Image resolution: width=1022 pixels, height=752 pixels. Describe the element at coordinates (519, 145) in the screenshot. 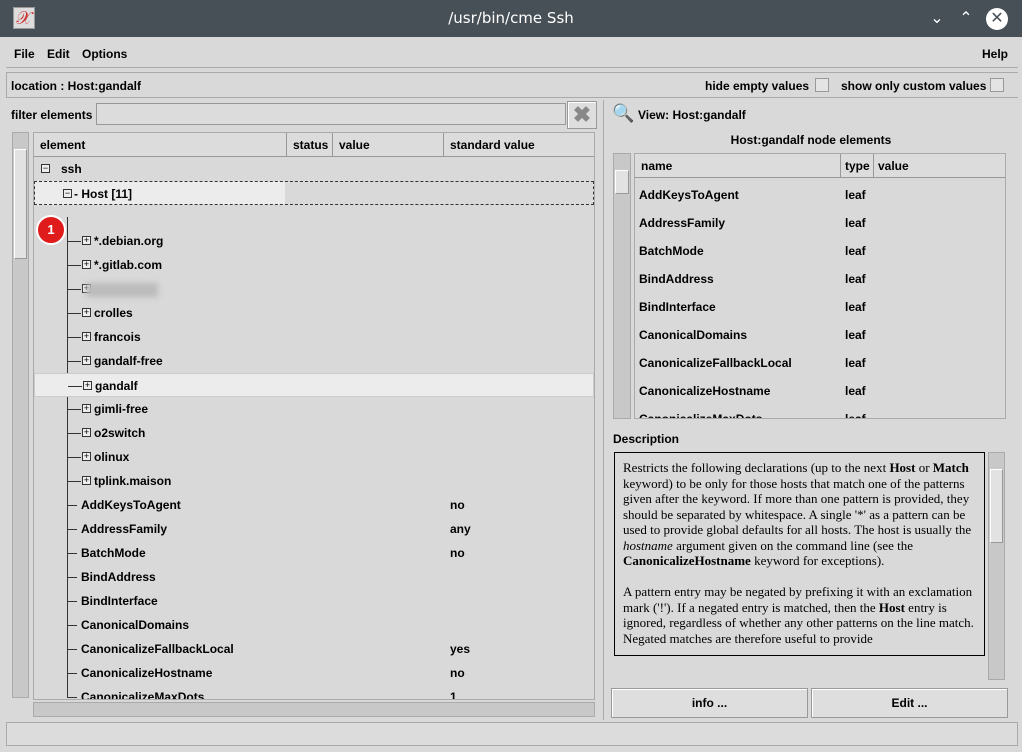

I see `column-standard-value: standard value` at that location.